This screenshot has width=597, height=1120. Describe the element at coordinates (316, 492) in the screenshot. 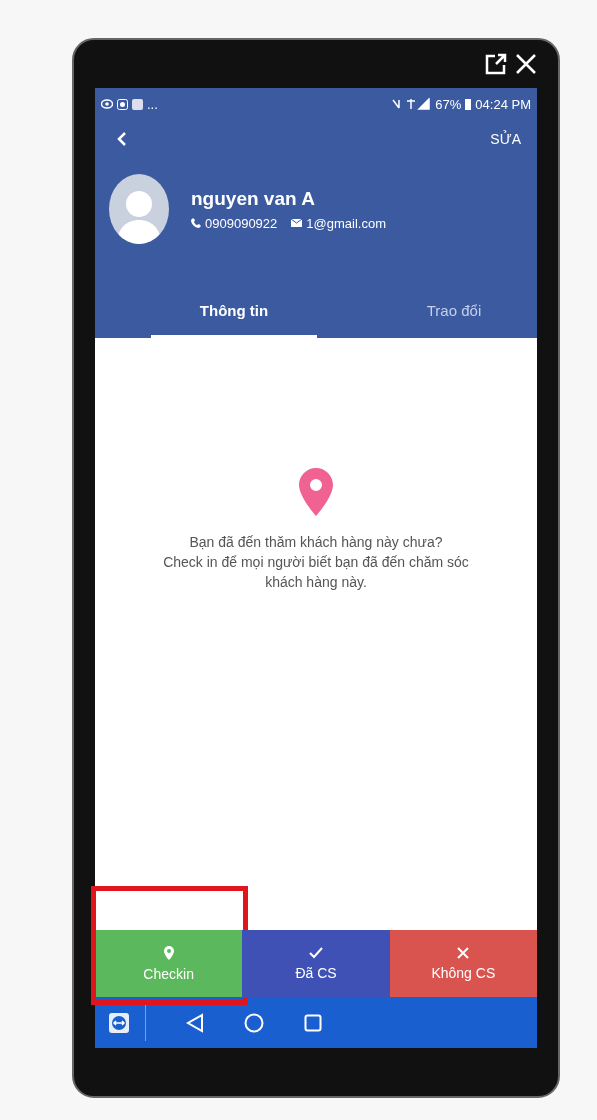

I see `location-pin-icon` at that location.